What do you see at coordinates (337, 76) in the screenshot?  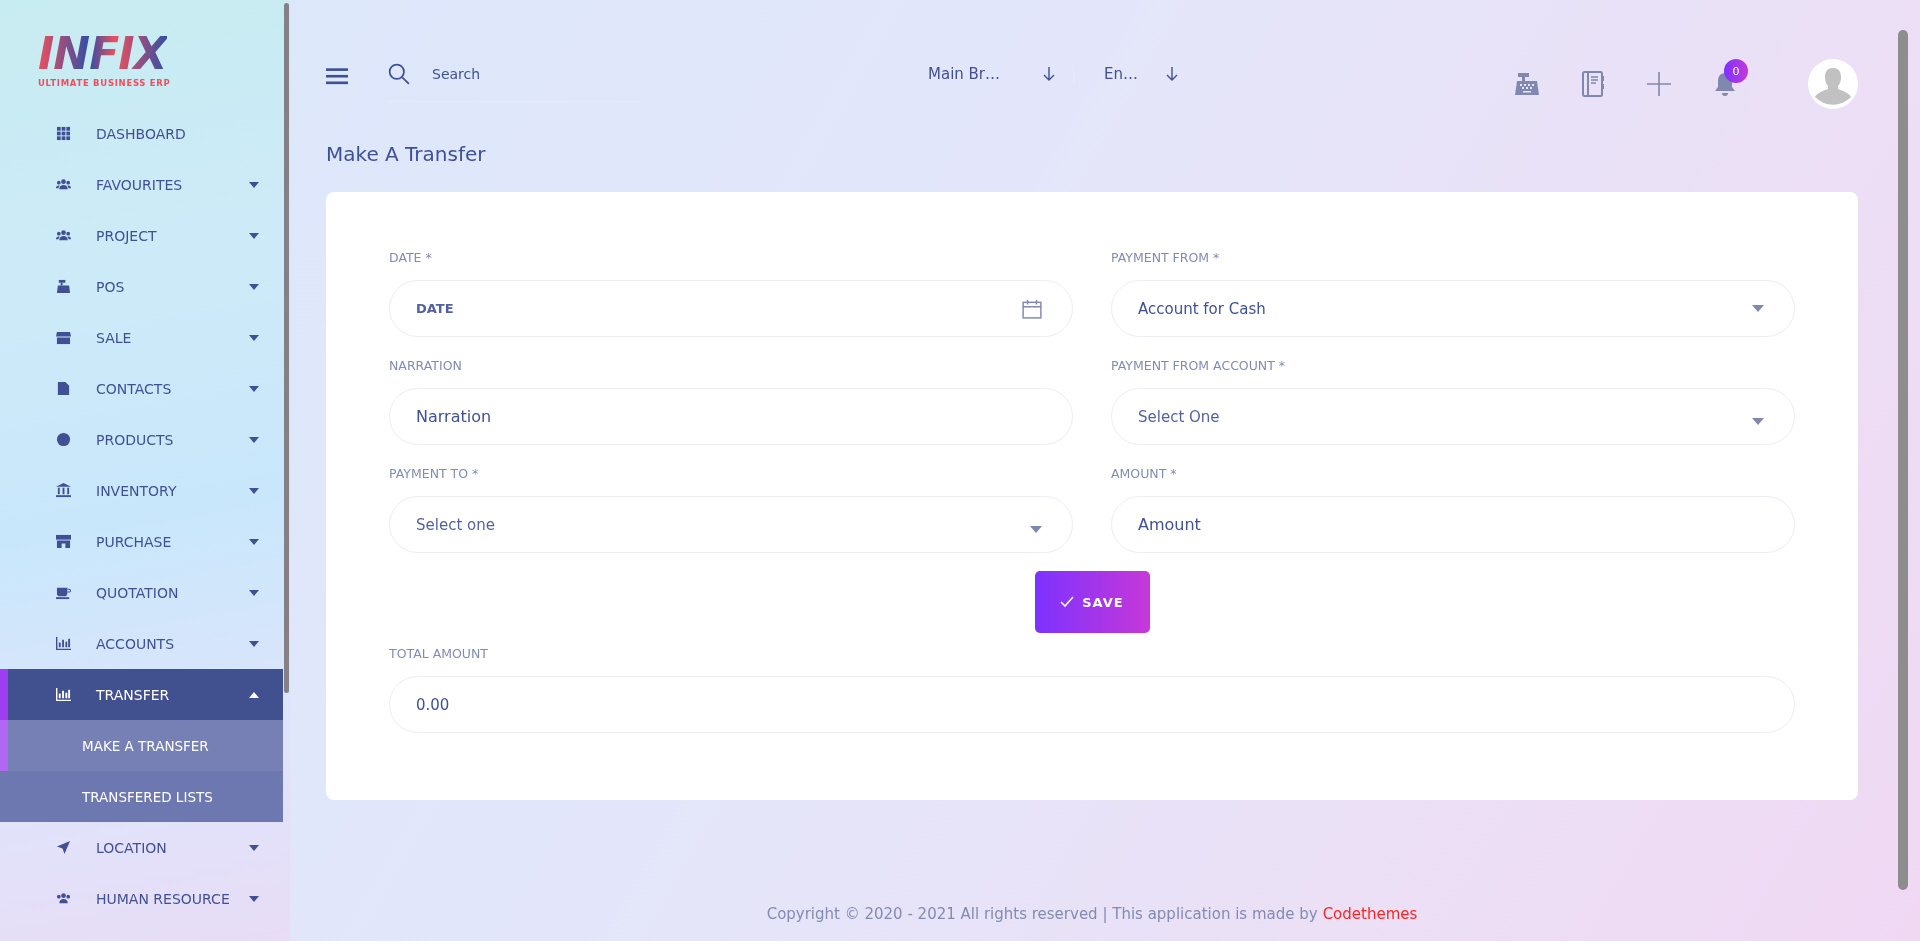 I see `menu-icon` at bounding box center [337, 76].